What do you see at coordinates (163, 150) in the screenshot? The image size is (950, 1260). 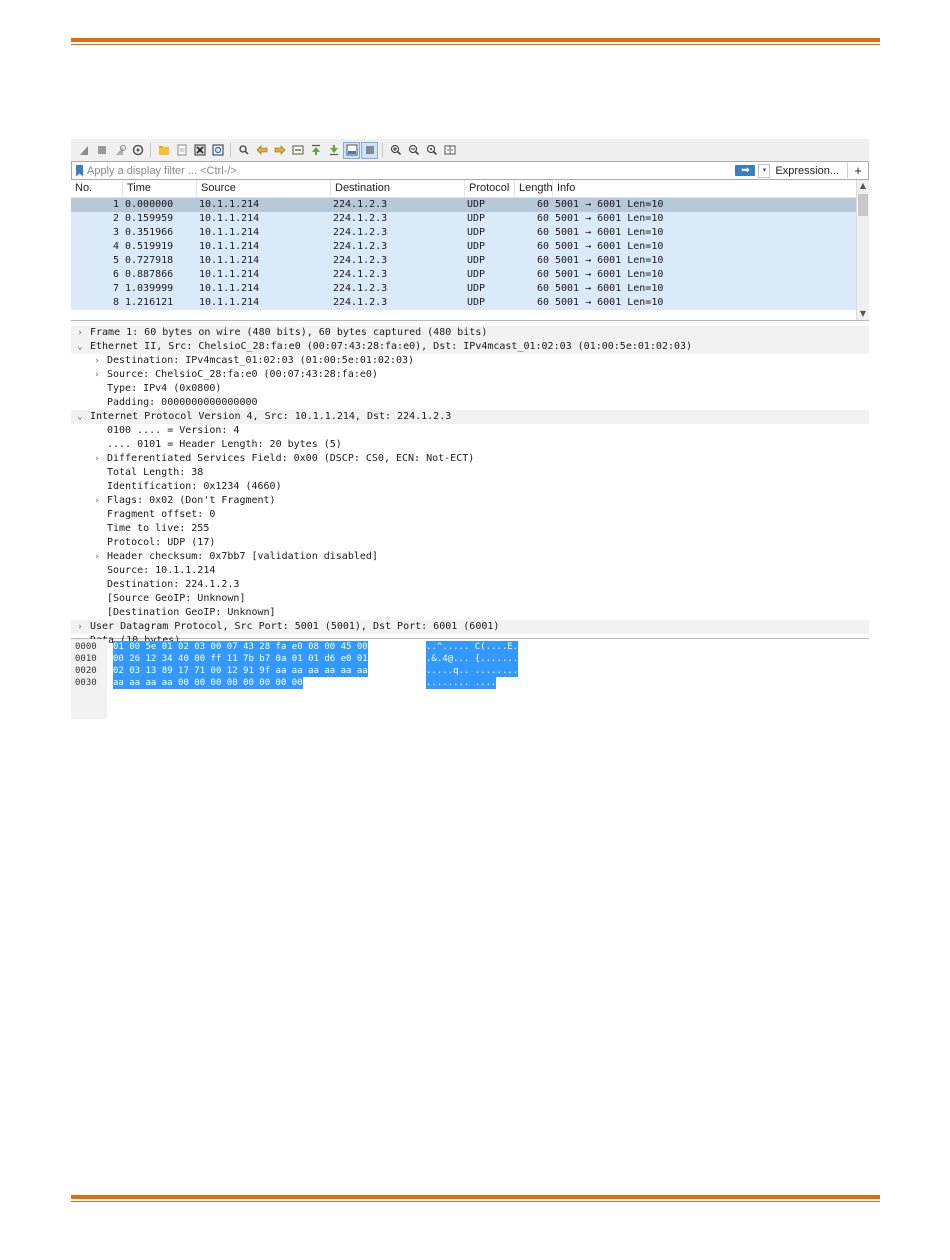 I see `folder-open-icon` at bounding box center [163, 150].